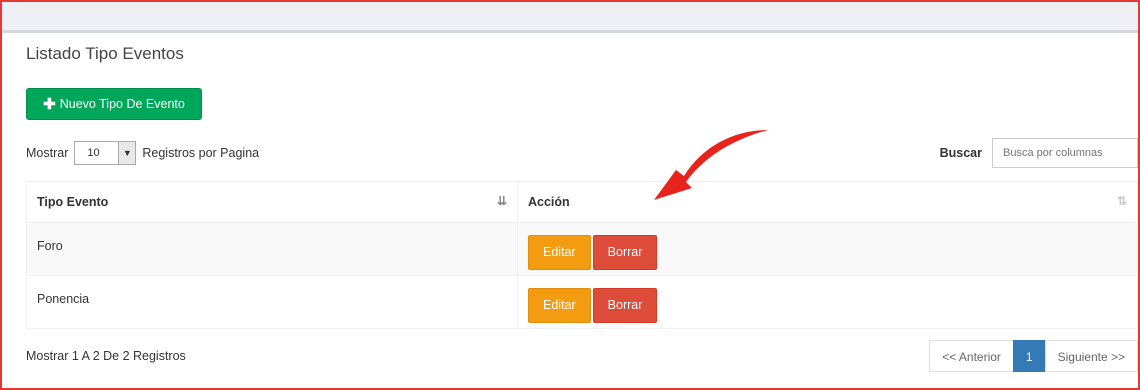 The image size is (1140, 390). I want to click on search-control: Buscar, so click(1039, 153).